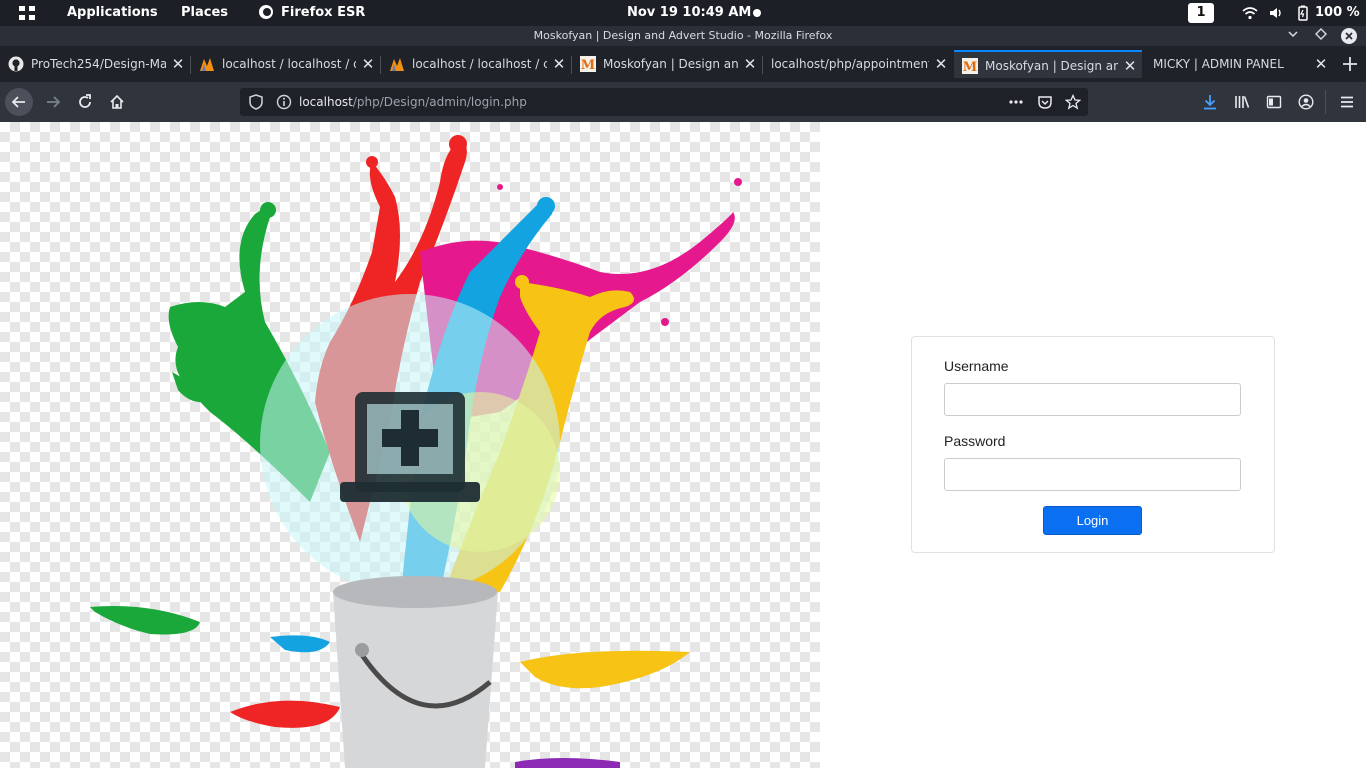  Describe the element at coordinates (1303, 13) in the screenshot. I see `battery-icon` at that location.